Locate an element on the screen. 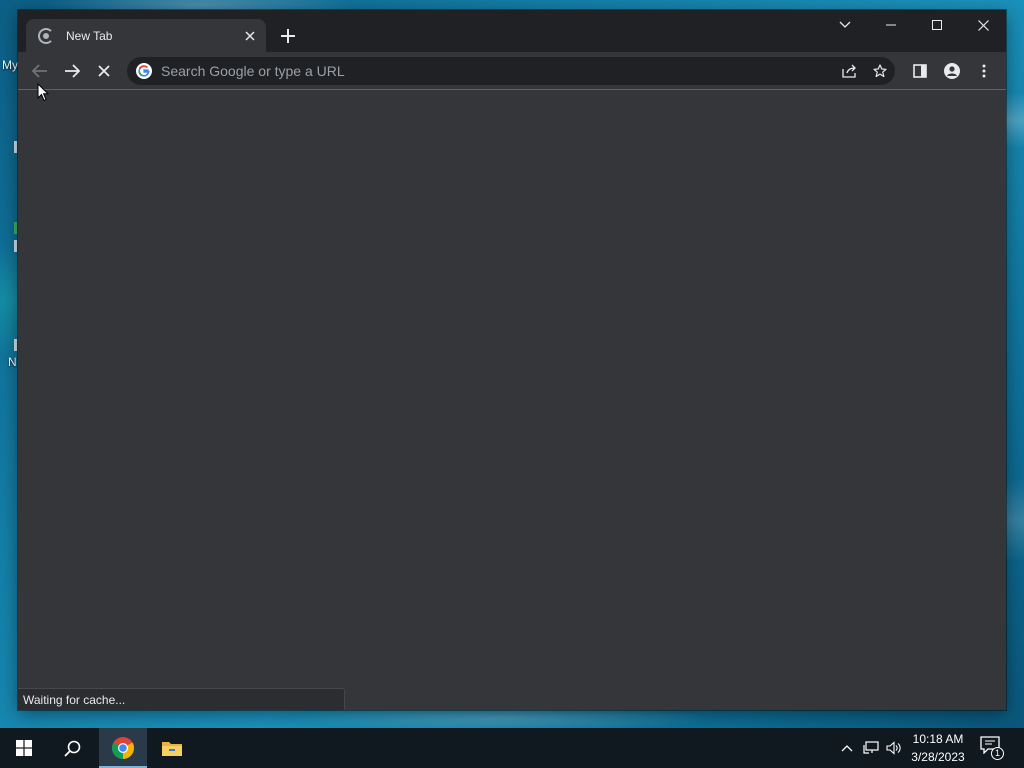 The width and height of the screenshot is (1024, 768). arrow-right-icon is located at coordinates (72, 71).